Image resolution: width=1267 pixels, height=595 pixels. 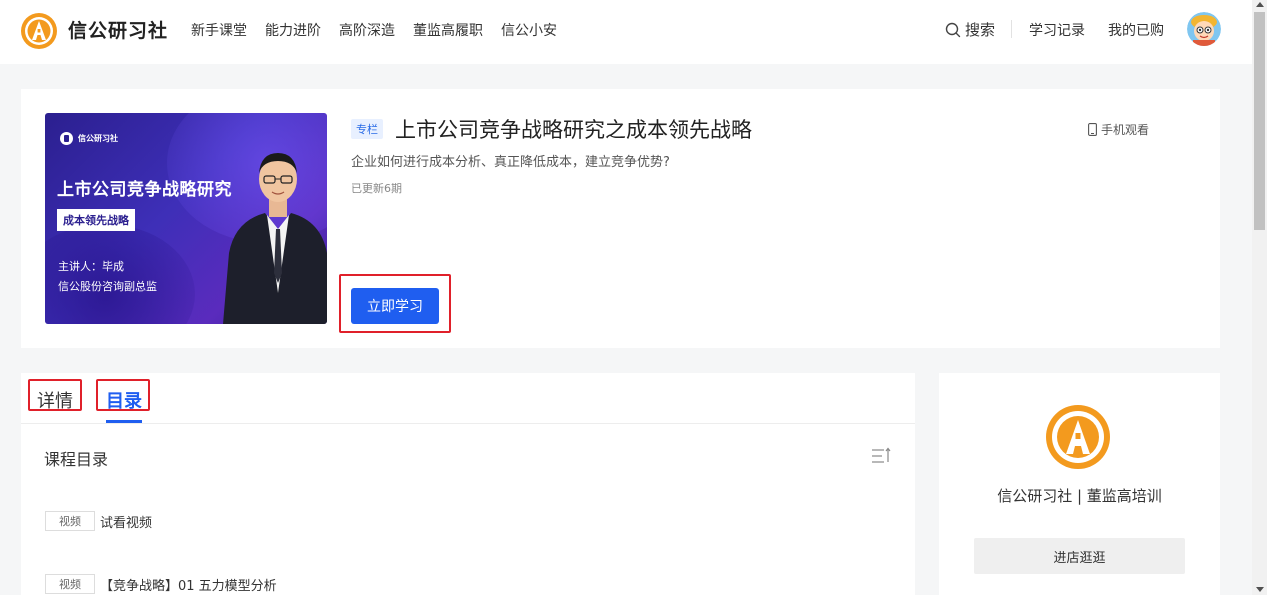 I want to click on highlight-box-study, so click(x=395, y=303).